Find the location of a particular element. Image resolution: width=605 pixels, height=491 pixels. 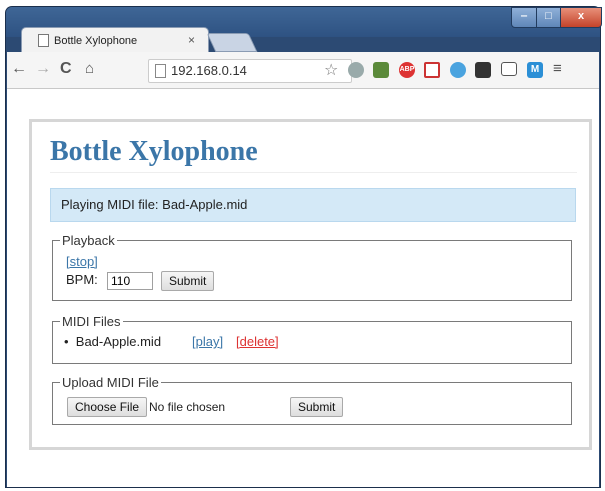

extension-plus-icon is located at coordinates (432, 70).